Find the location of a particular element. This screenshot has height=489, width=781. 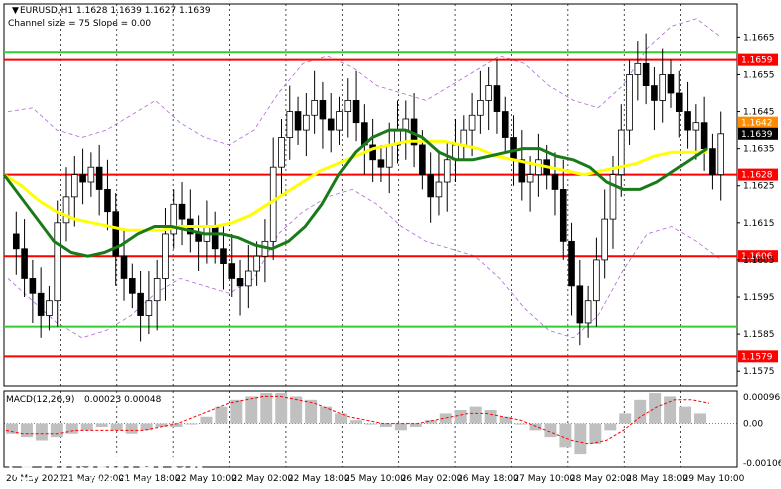

y-tick-label: 1.1665 is located at coordinates (759, 38).